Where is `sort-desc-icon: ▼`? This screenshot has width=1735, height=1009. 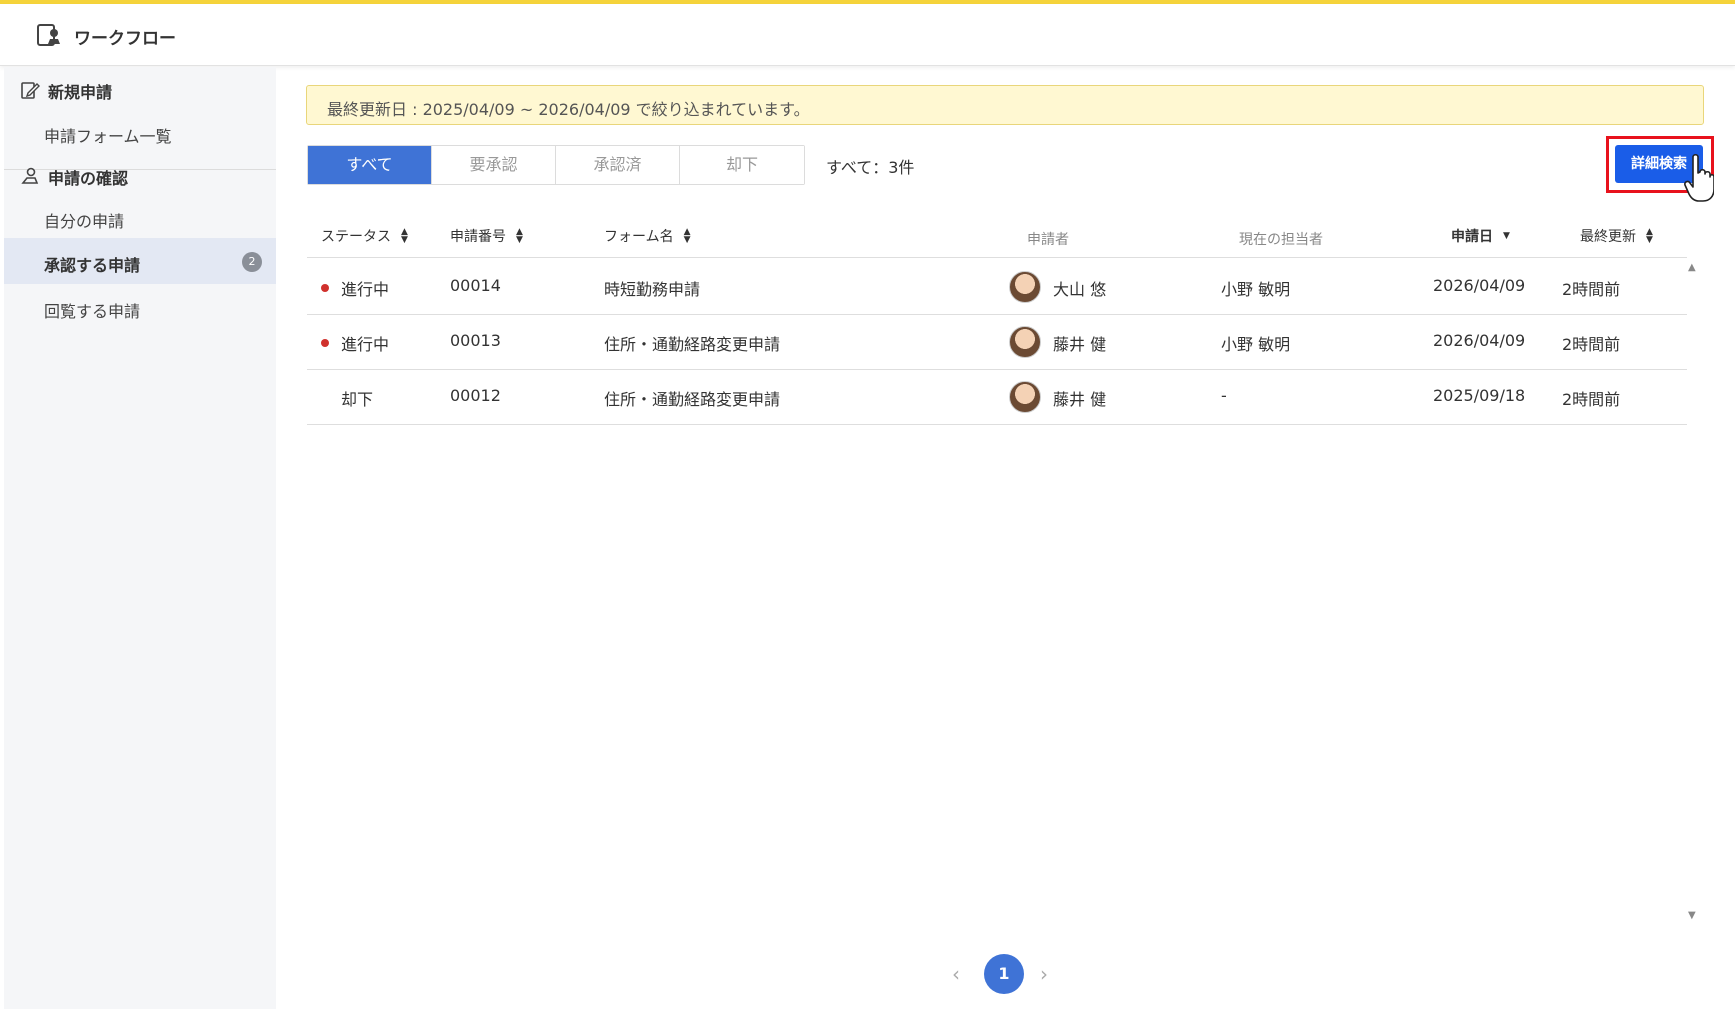
sort-desc-icon: ▼ is located at coordinates (1506, 236).